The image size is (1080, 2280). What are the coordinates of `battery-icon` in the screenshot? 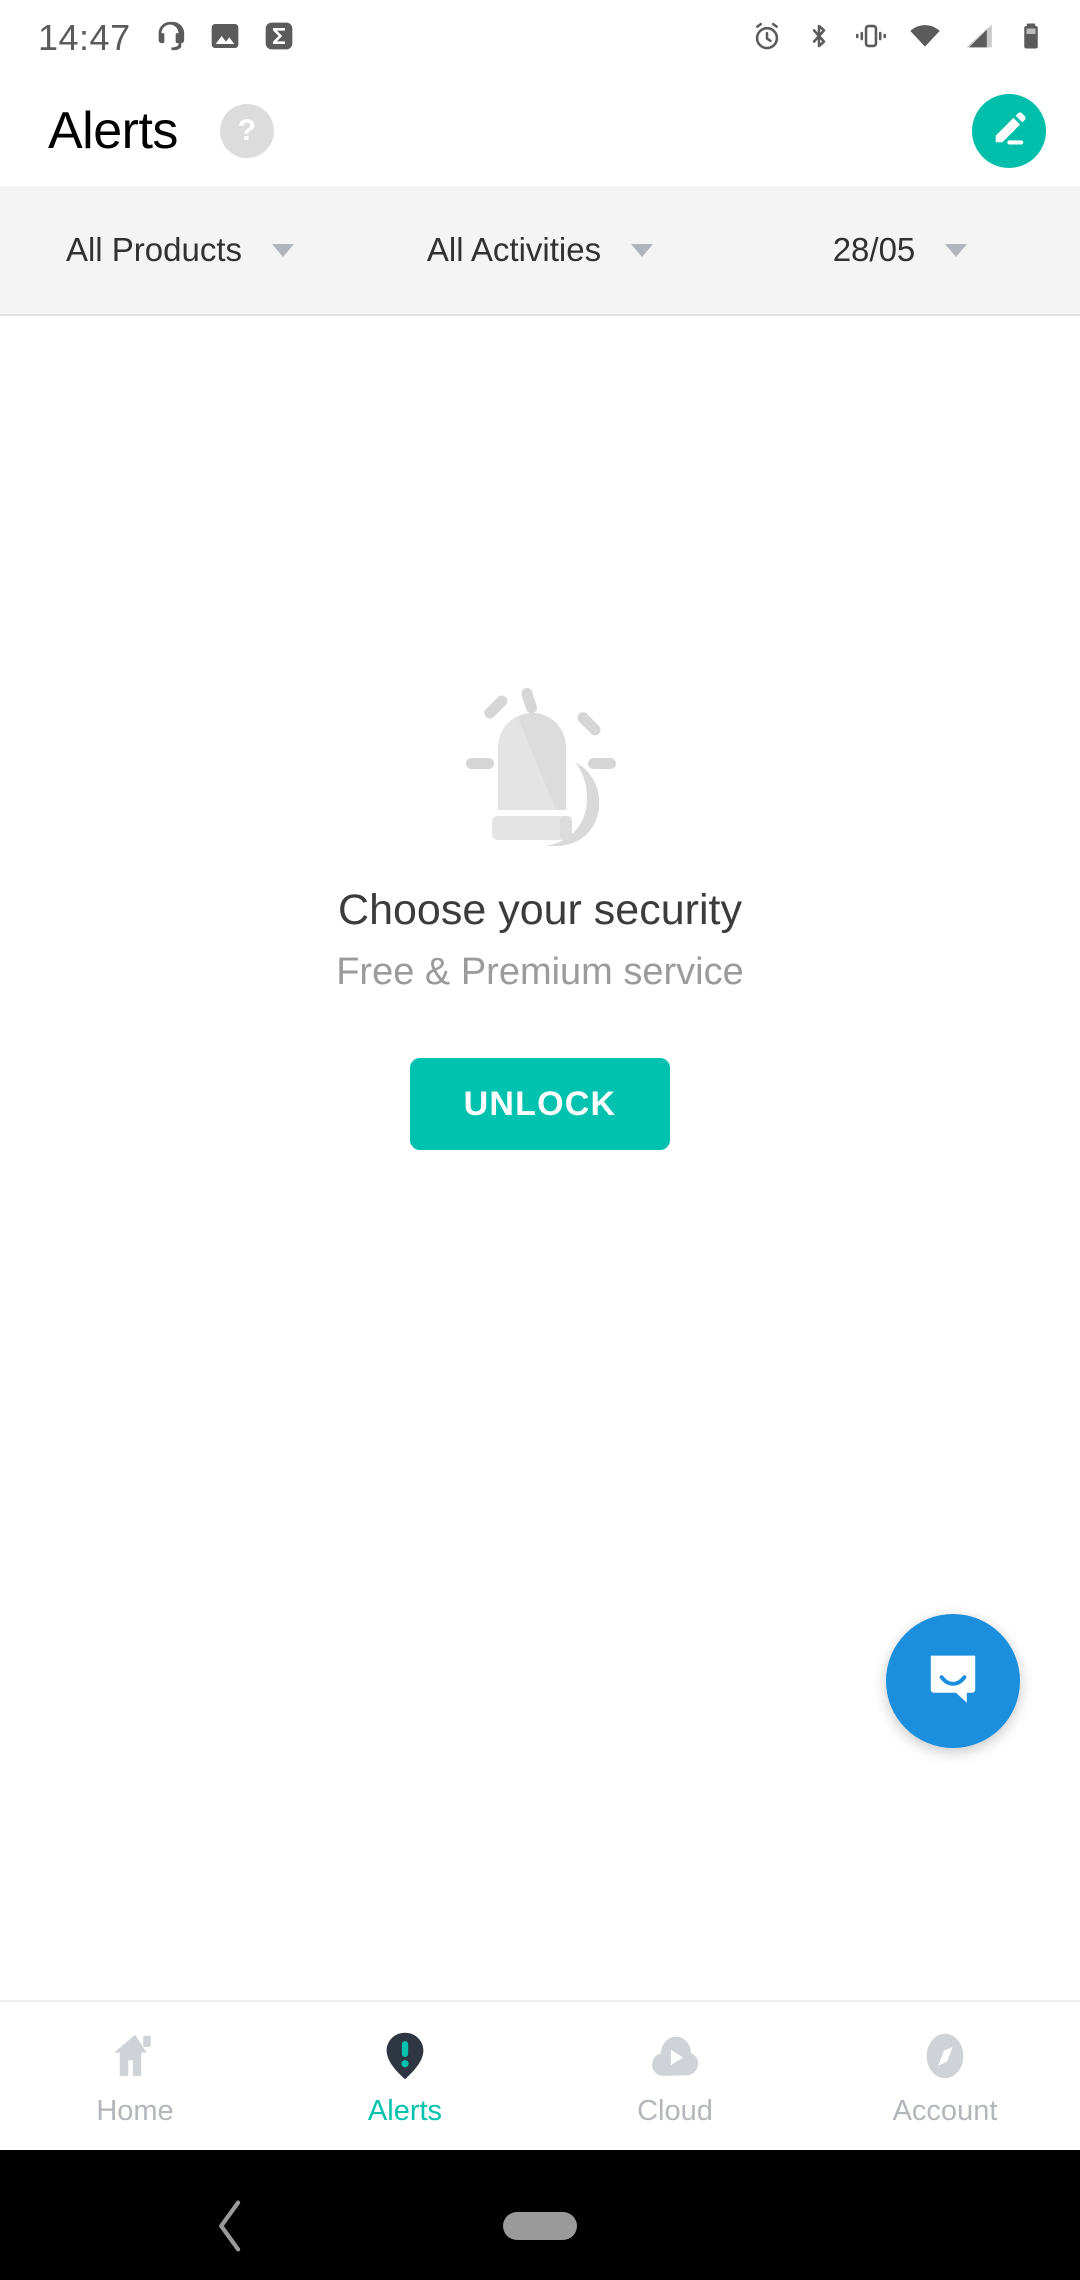 It's located at (1031, 38).